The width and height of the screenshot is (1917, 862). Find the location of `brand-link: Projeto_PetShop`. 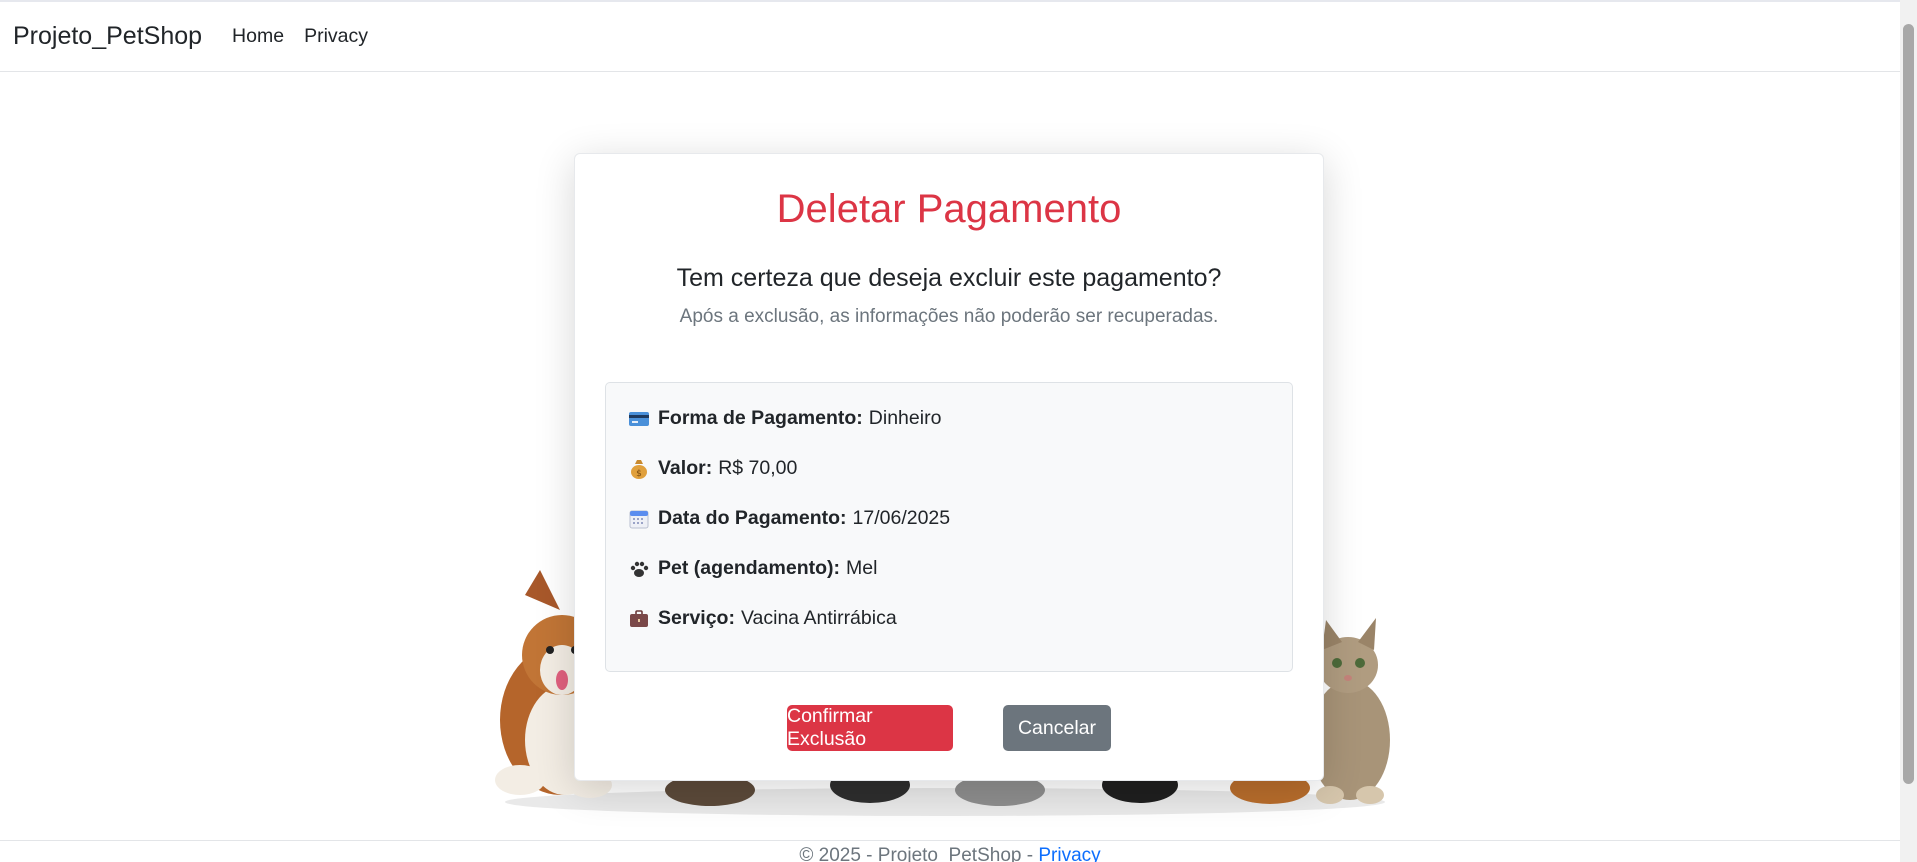

brand-link: Projeto_PetShop is located at coordinates (107, 36).